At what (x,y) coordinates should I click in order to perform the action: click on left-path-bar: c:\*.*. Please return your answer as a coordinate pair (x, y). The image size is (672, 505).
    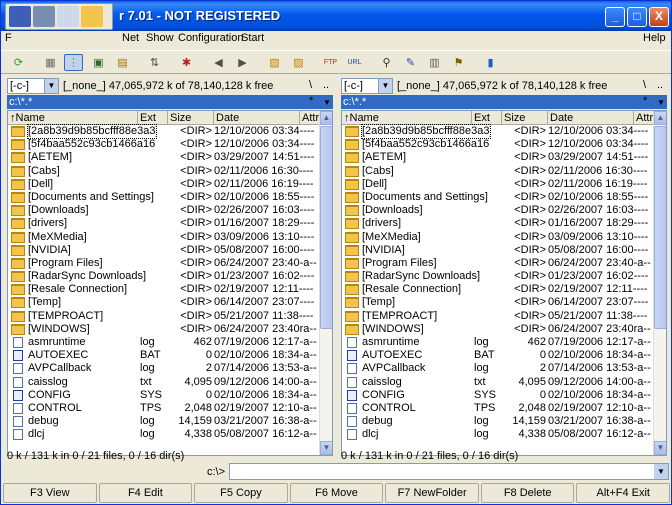
    Looking at the image, I should click on (170, 102).